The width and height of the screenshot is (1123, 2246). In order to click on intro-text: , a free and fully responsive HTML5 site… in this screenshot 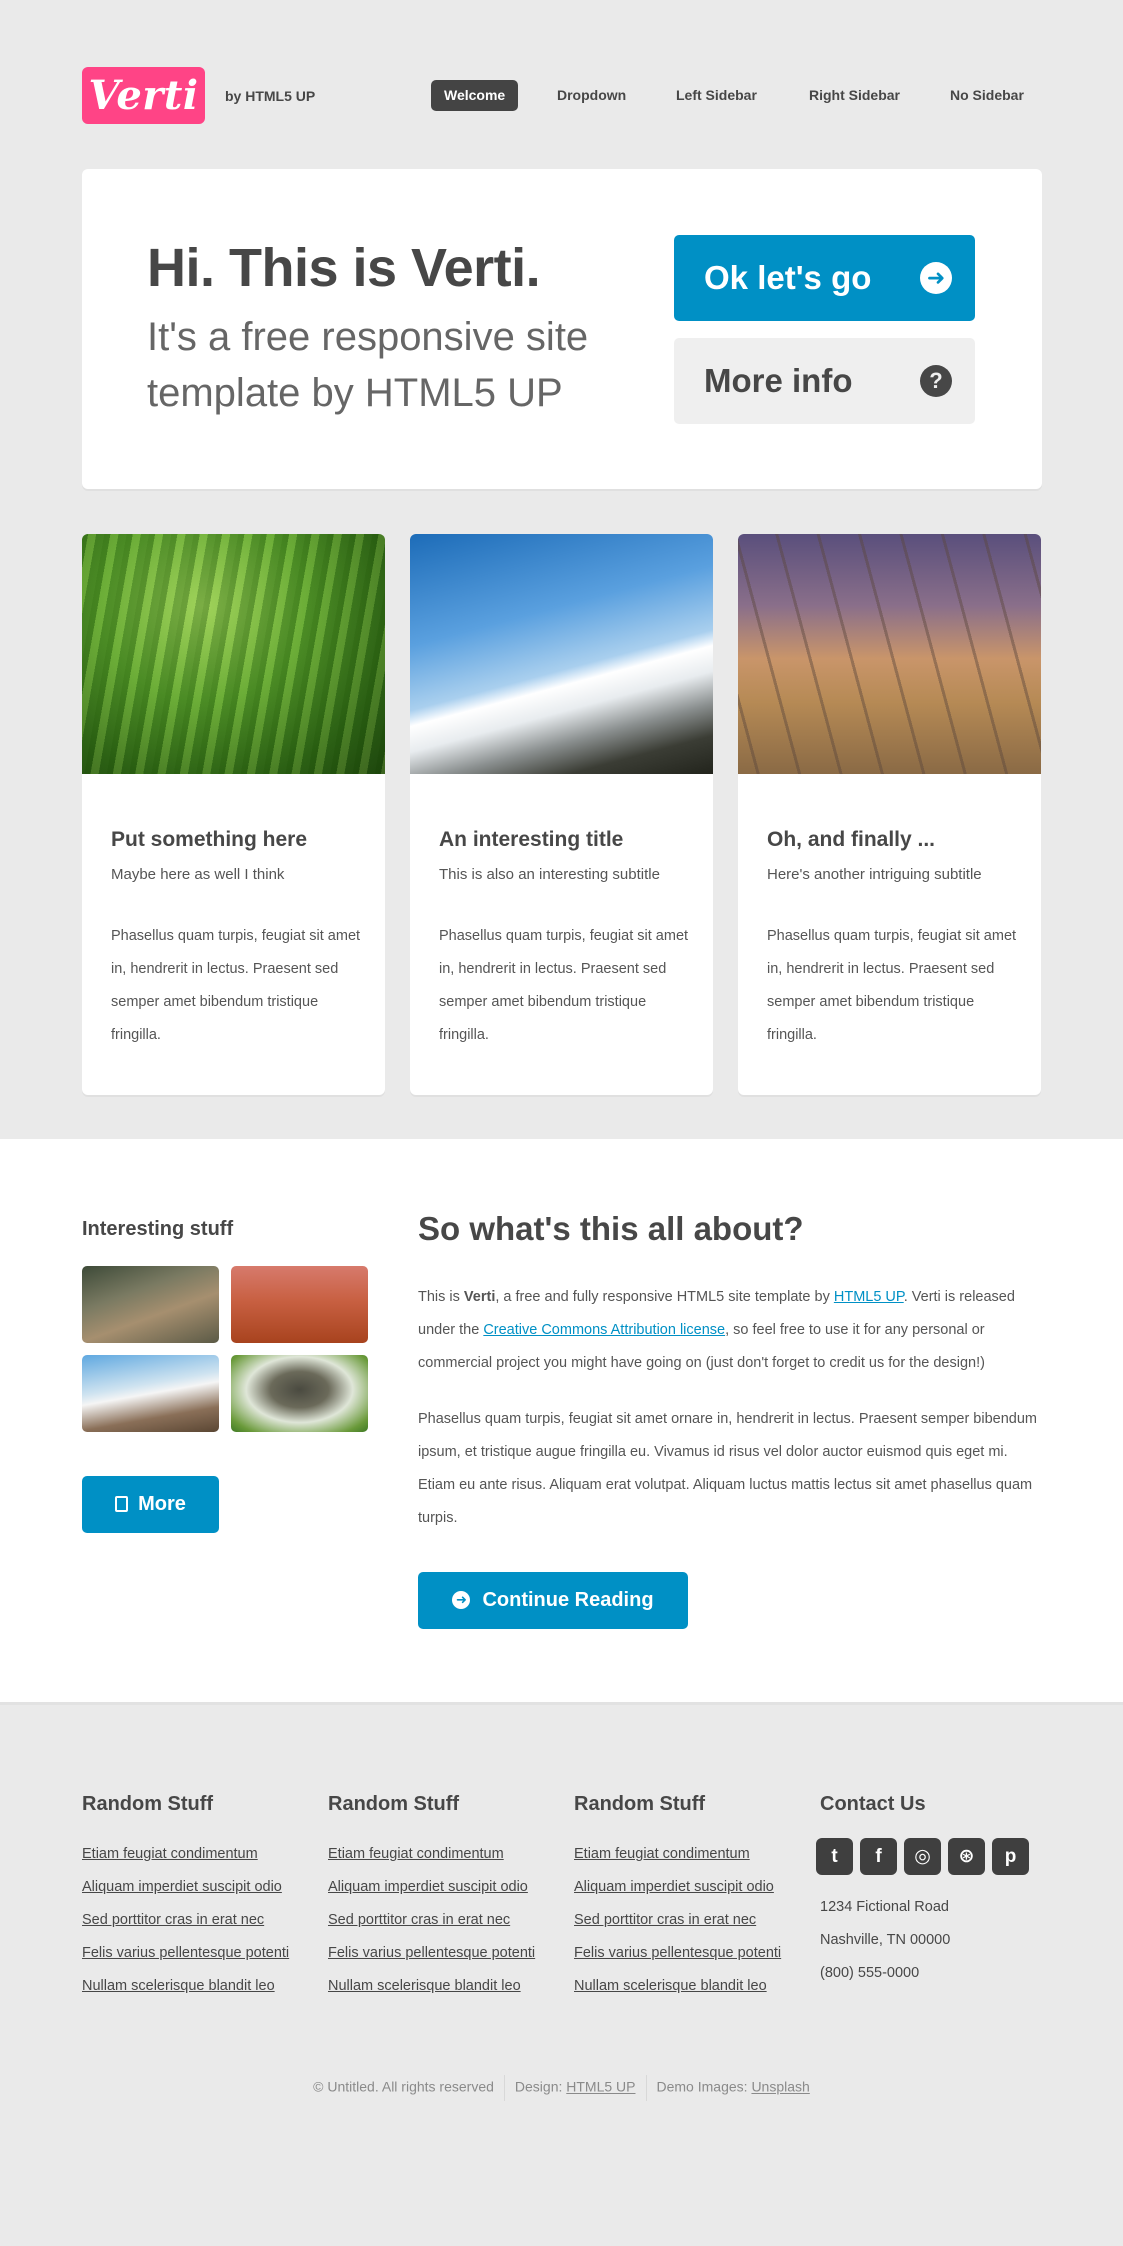, I will do `click(664, 1297)`.